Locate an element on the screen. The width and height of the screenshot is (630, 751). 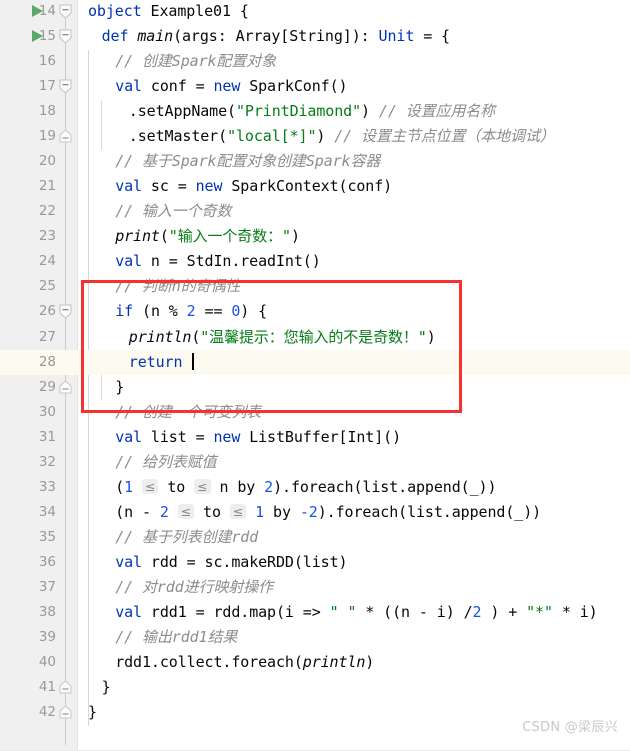
code-line: 21 val sc = new SparkContext(conf) is located at coordinates (315, 186).